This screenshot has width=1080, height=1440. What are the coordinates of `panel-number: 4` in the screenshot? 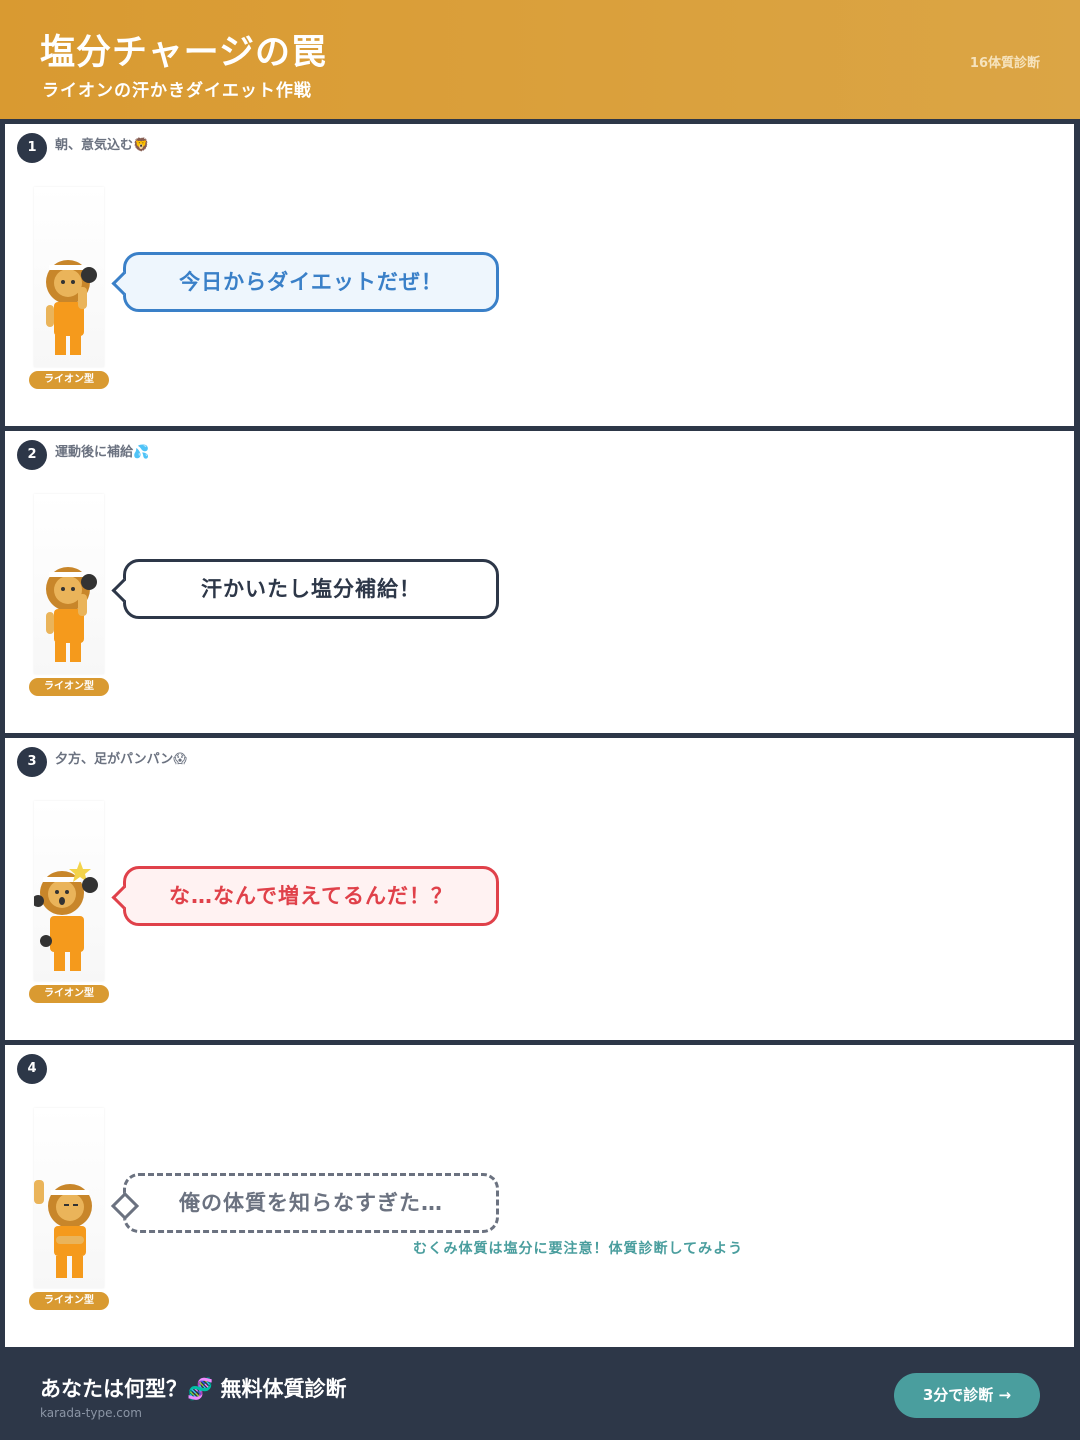 It's located at (32, 1069).